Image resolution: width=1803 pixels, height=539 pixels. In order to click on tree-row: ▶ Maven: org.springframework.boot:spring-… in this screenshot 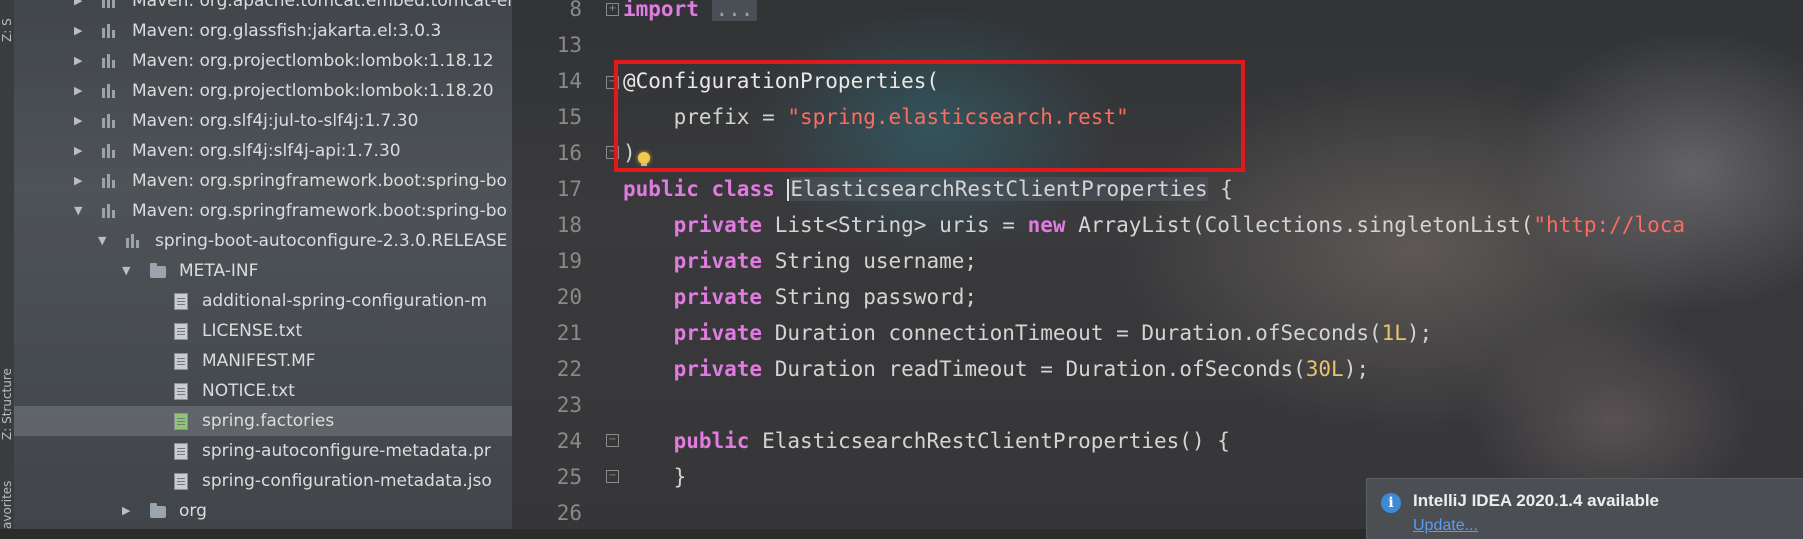, I will do `click(263, 181)`.